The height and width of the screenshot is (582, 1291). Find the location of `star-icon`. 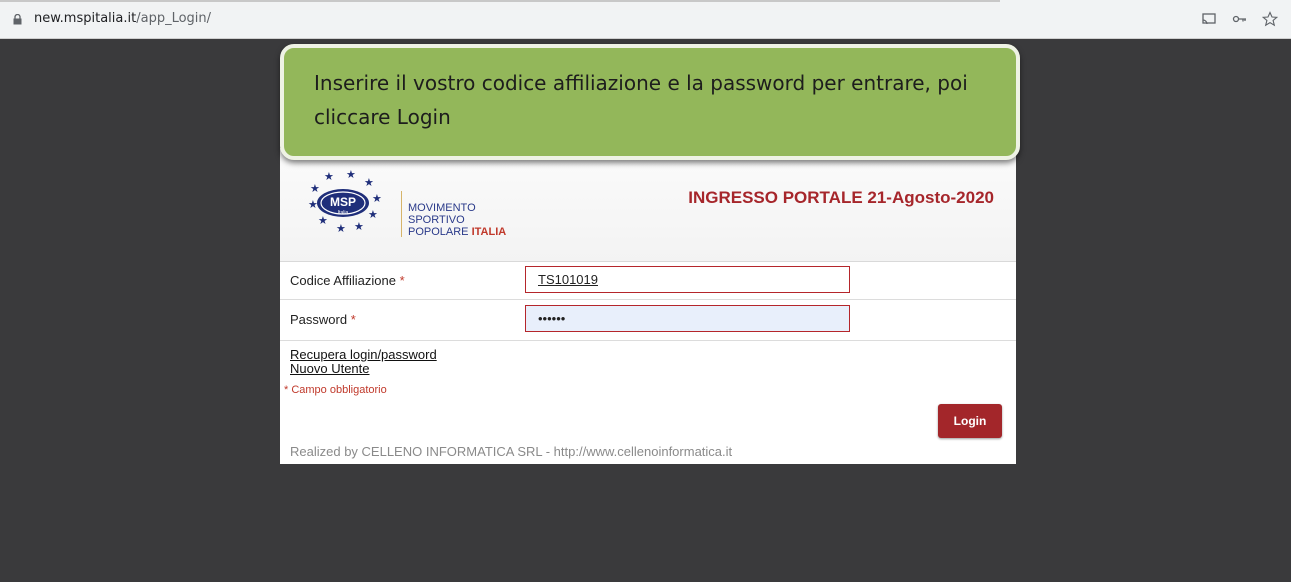

star-icon is located at coordinates (1270, 19).